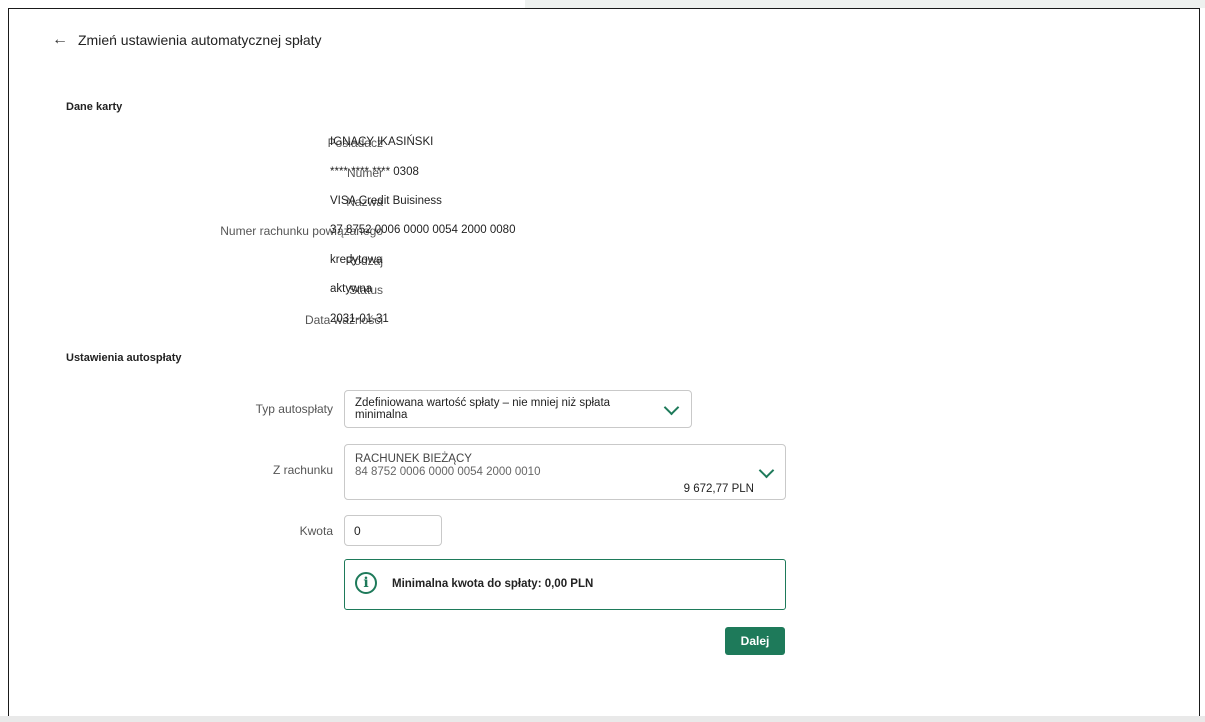 The height and width of the screenshot is (722, 1205). Describe the element at coordinates (448, 472) in the screenshot. I see `account-number: 84 8752 0006 0000 0054 2000 0010` at that location.